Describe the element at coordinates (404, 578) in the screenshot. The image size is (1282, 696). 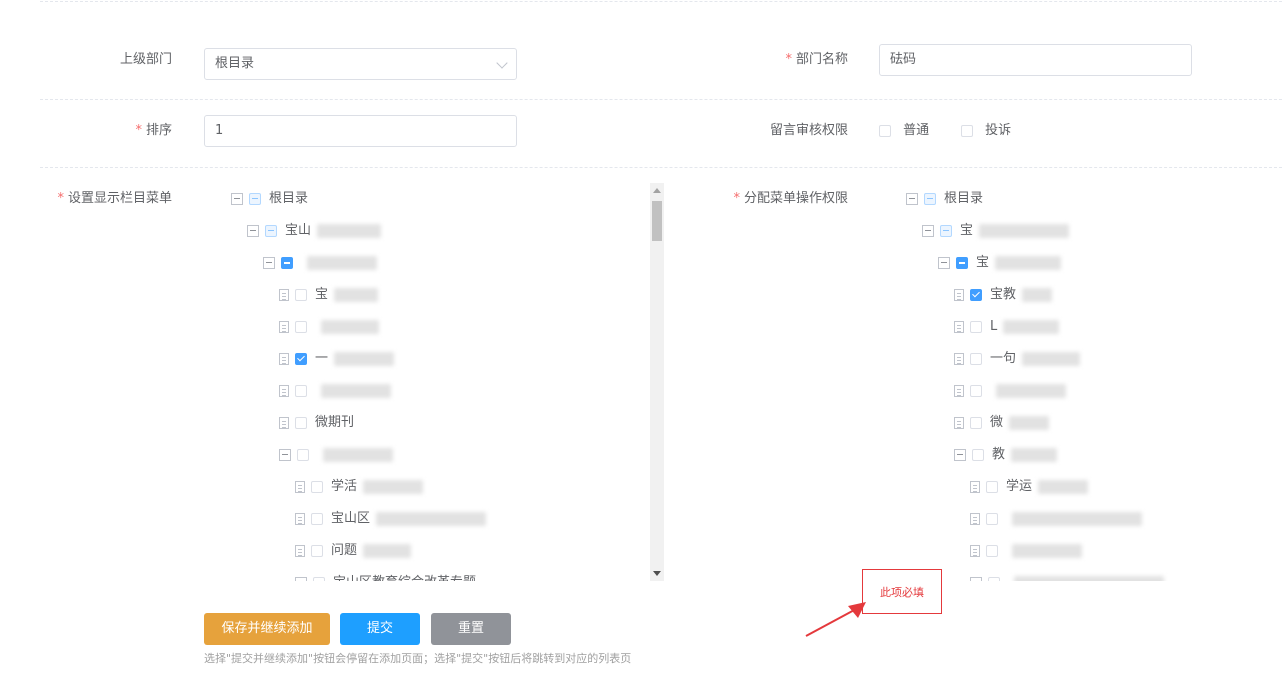
I see `tree-node-label: 宝山区教育综合改革专题` at that location.